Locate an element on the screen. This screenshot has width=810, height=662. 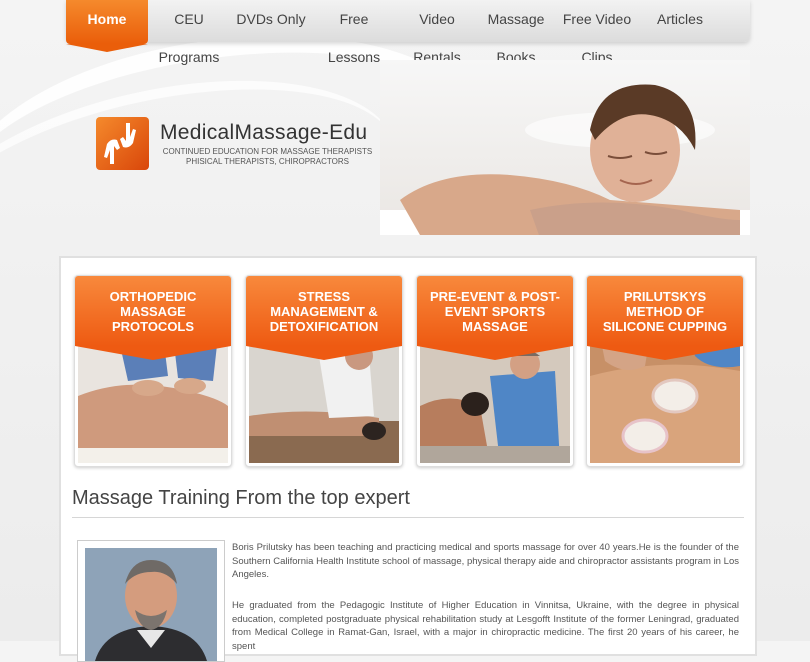
logo-title: MedicalMassage-Edu is located at coordinates (263, 133).